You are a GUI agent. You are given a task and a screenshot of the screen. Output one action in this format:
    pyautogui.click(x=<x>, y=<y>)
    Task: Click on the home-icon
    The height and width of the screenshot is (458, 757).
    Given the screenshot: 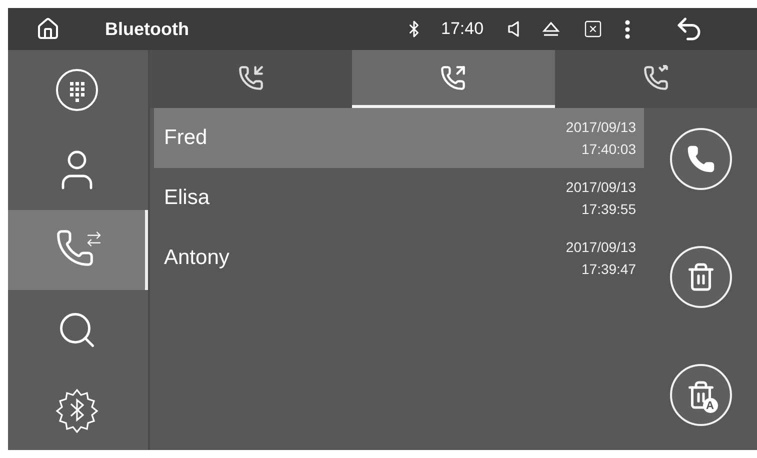 What is the action you would take?
    pyautogui.click(x=48, y=29)
    